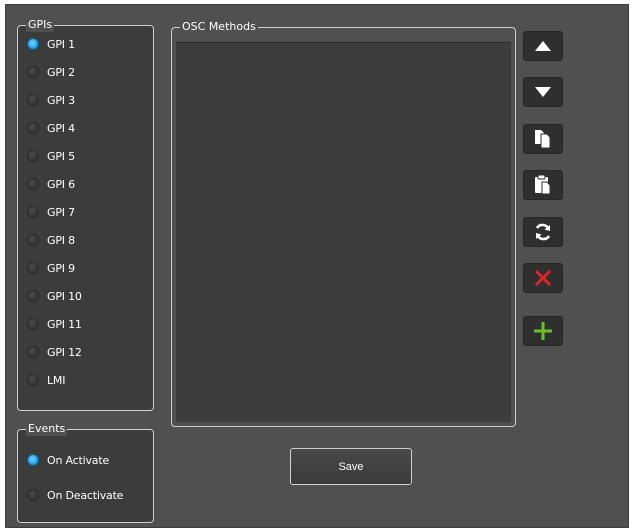  I want to click on gpi-label: GPI 8, so click(61, 240).